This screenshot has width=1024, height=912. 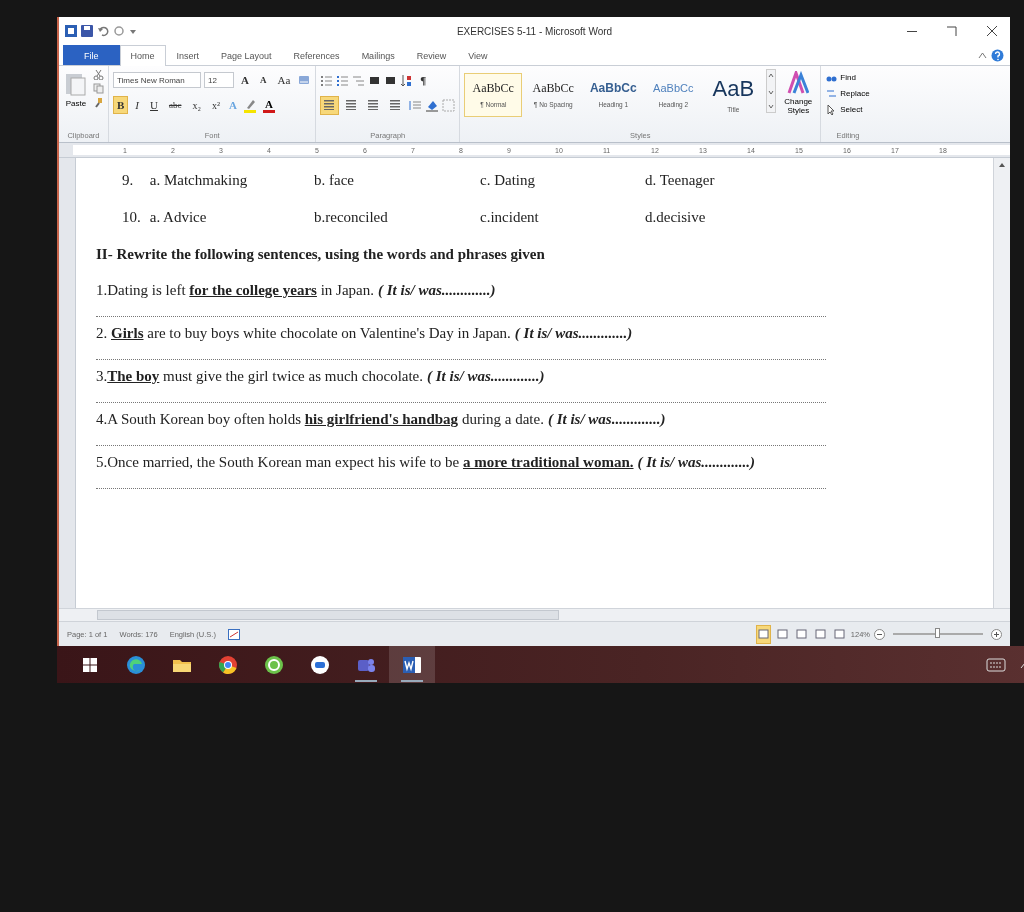 I want to click on horizontal-scrollbar, so click(x=534, y=614).